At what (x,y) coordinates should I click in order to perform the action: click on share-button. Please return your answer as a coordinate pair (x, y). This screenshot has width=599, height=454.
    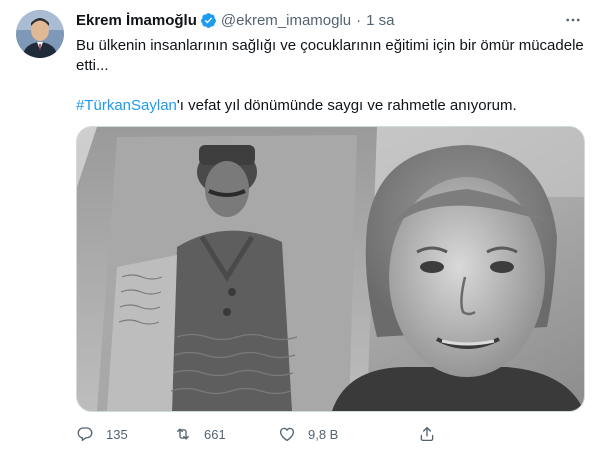
    Looking at the image, I should click on (433, 434).